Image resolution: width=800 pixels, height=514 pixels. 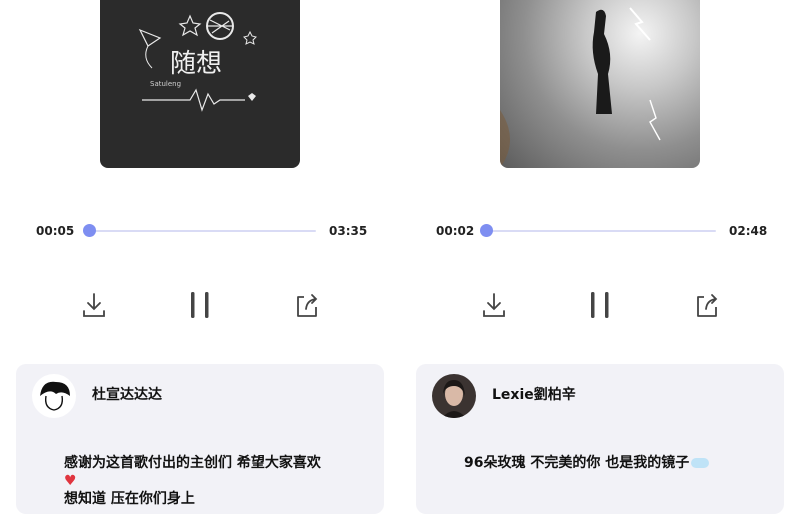 I want to click on figure-photo-art, so click(x=580, y=87).